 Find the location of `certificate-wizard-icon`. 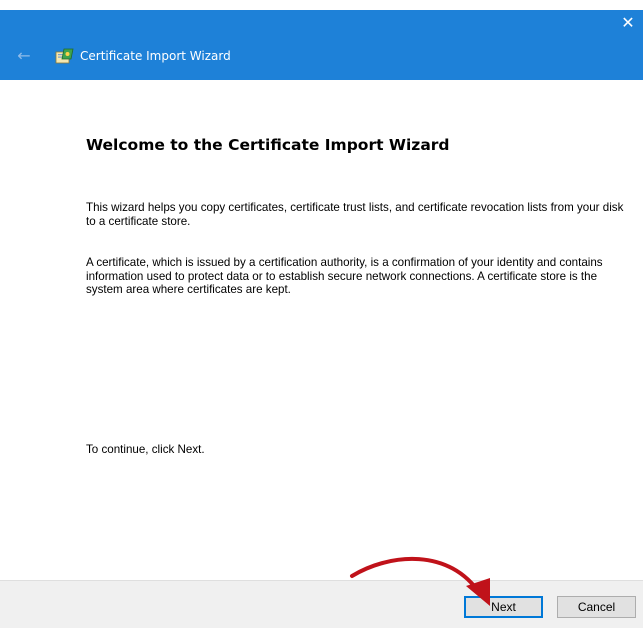

certificate-wizard-icon is located at coordinates (64, 56).